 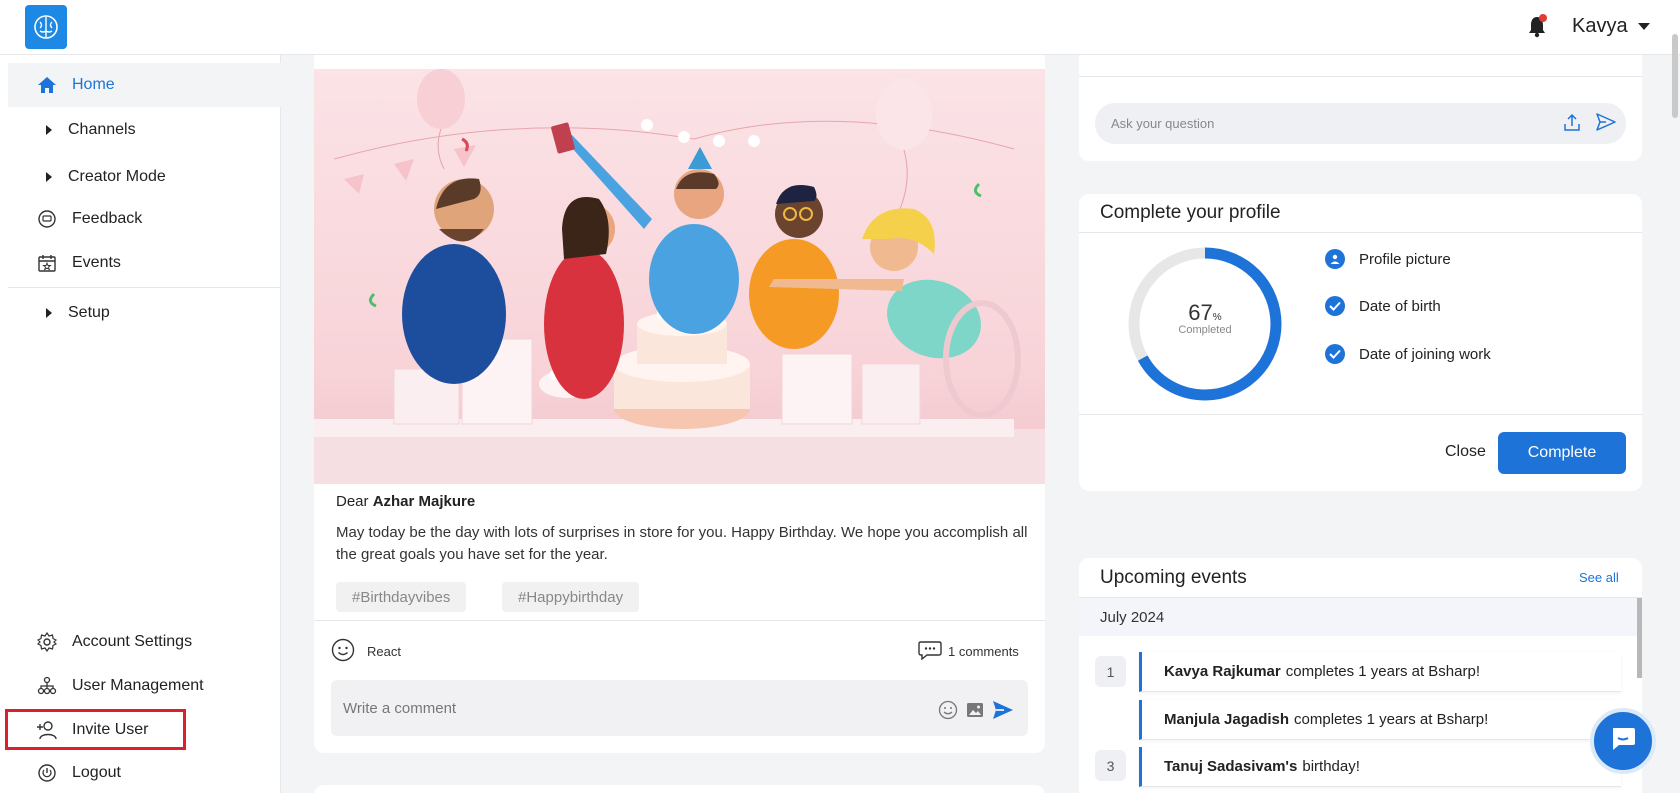 What do you see at coordinates (1599, 577) in the screenshot?
I see `see-all-link: See all` at bounding box center [1599, 577].